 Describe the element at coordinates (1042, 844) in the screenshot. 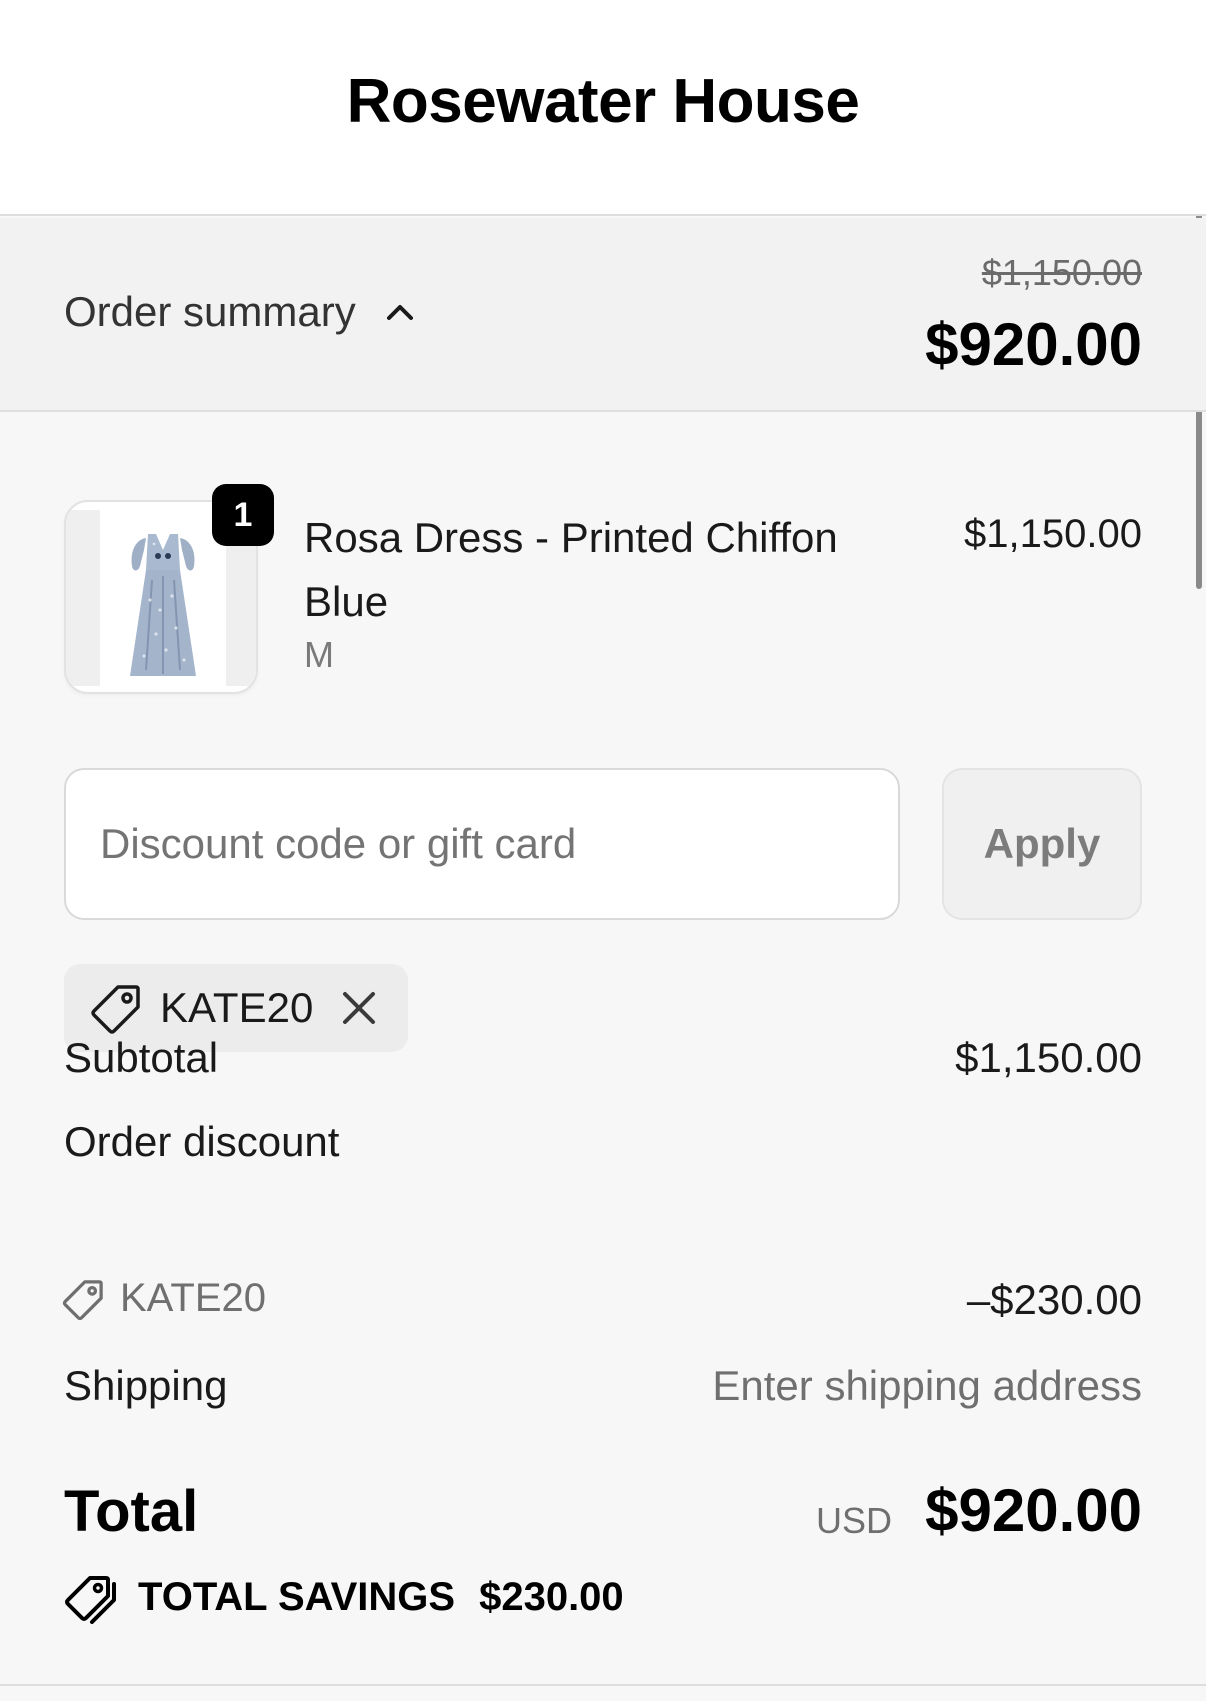

I see `apply-button: Apply` at that location.